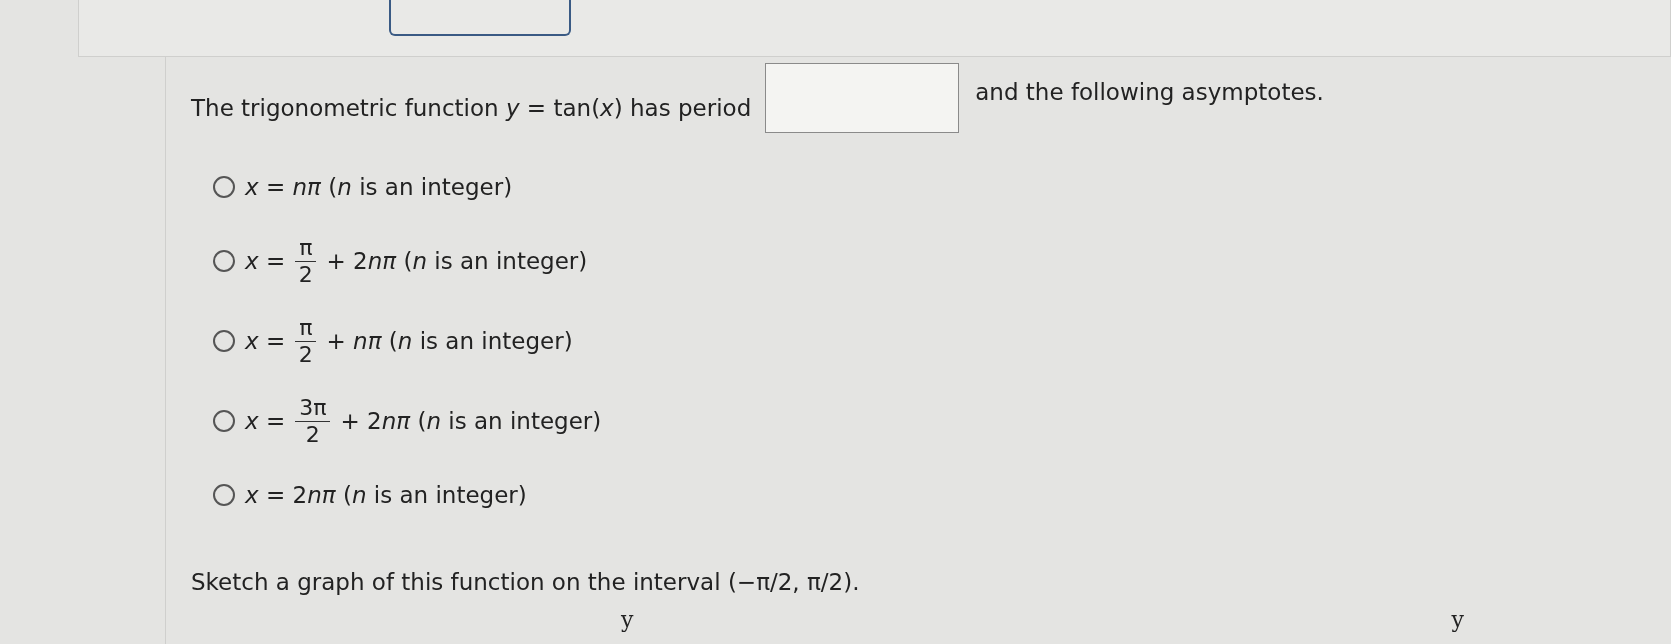 The image size is (1671, 644). Describe the element at coordinates (1149, 92) in the screenshot. I see `question-text: and the following asymptotes.` at that location.